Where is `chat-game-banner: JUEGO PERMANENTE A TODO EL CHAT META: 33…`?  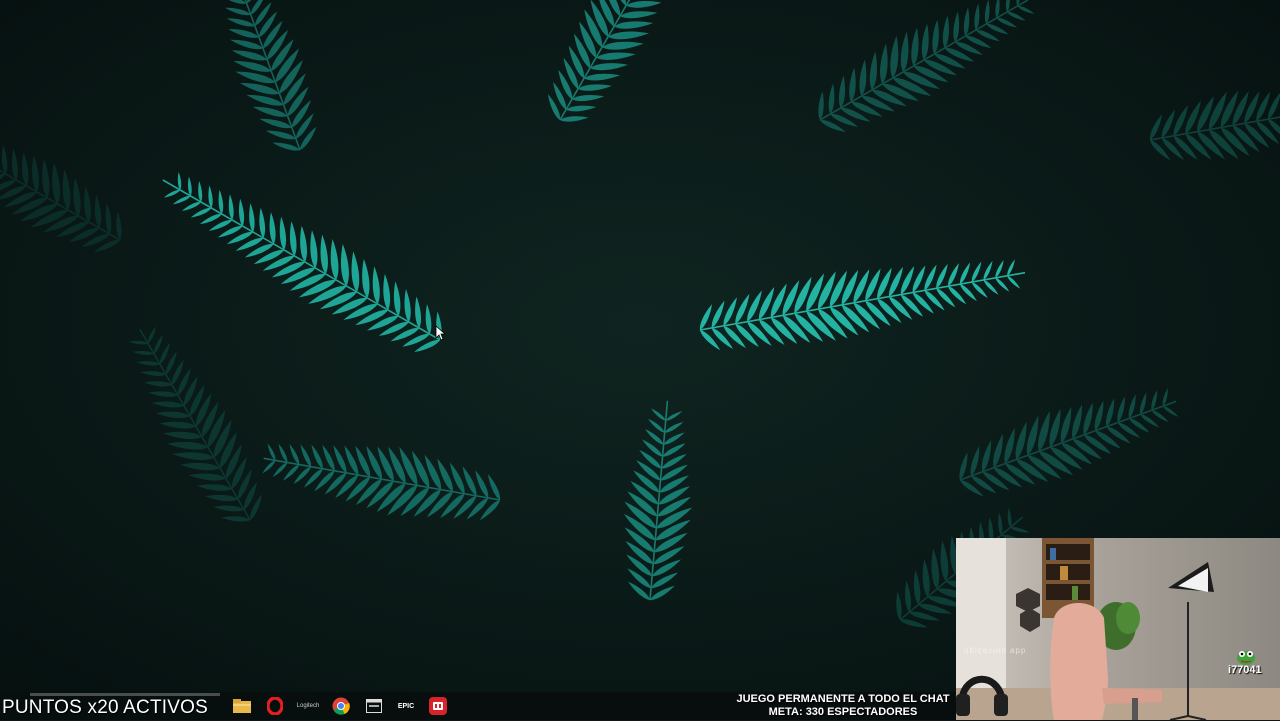 chat-game-banner: JUEGO PERMANENTE A TODO EL CHAT META: 33… is located at coordinates (843, 706).